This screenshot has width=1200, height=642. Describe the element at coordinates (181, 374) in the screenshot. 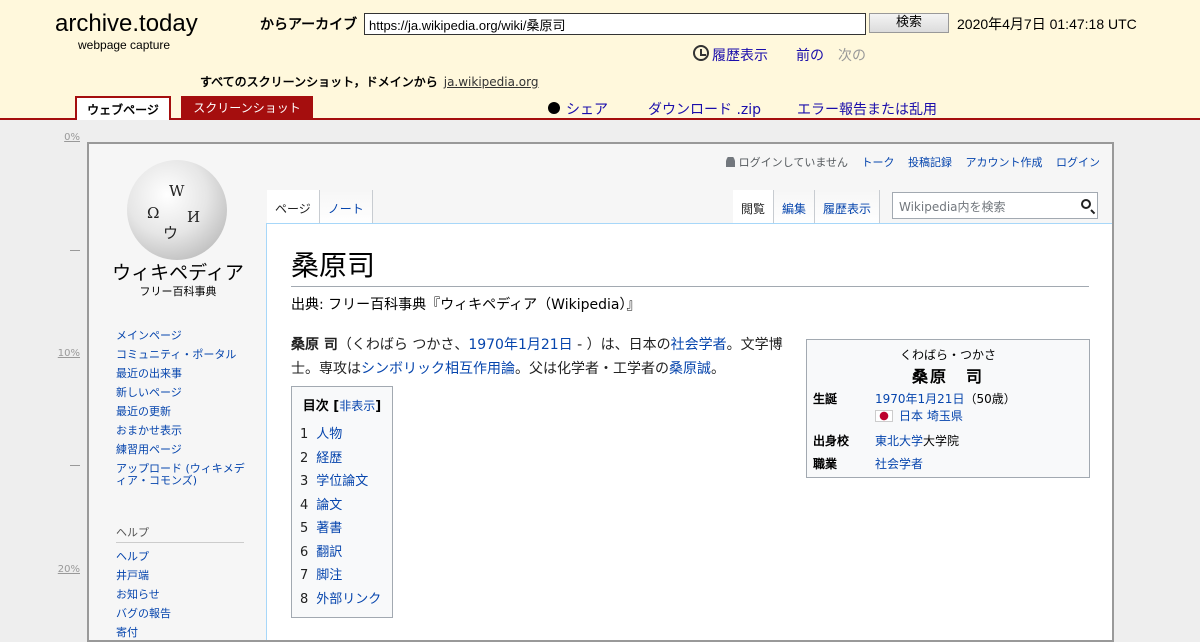

I see `sidebar-item: 最近の出来事` at that location.